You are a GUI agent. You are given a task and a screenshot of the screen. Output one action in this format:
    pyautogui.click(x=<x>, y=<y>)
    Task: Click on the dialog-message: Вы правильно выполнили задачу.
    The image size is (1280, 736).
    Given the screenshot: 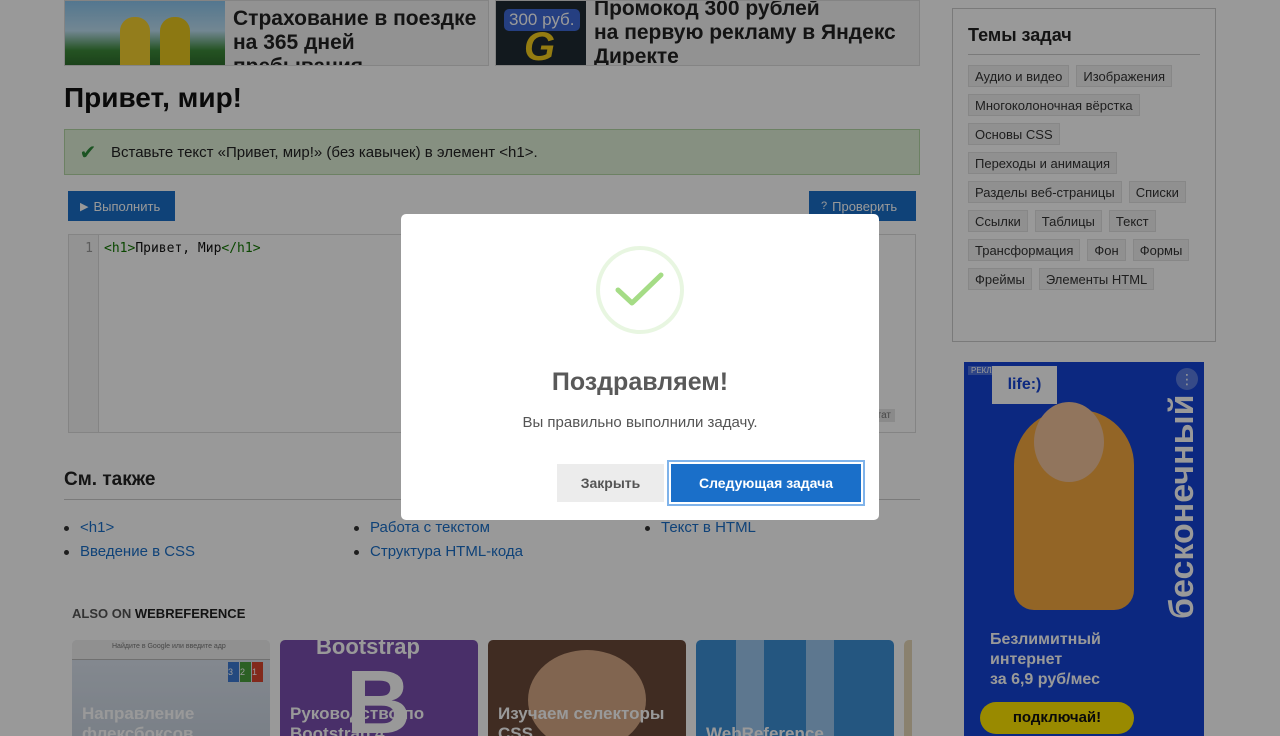 What is the action you would take?
    pyautogui.click(x=640, y=422)
    